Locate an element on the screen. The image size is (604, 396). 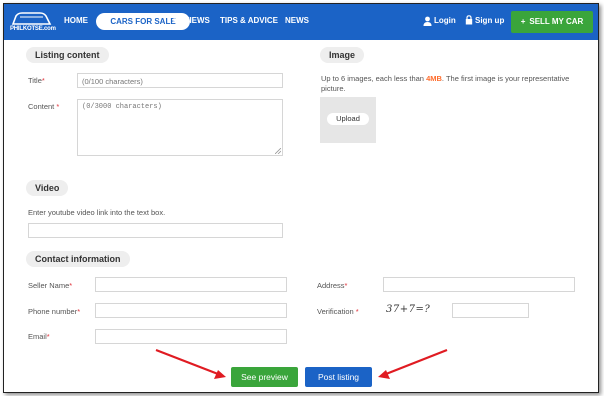
arrow-right-icon is located at coordinates (413, 363).